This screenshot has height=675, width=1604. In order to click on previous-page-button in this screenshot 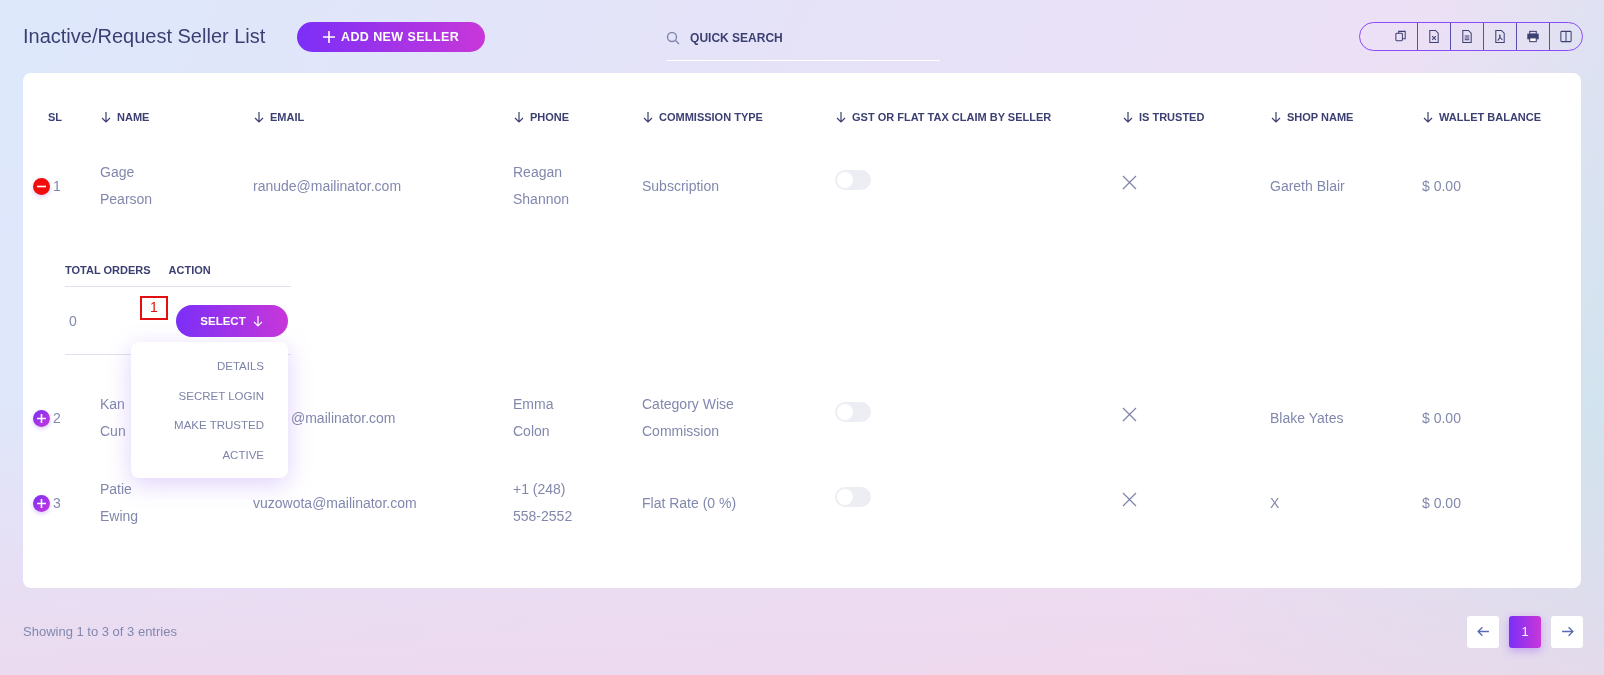, I will do `click(1483, 631)`.